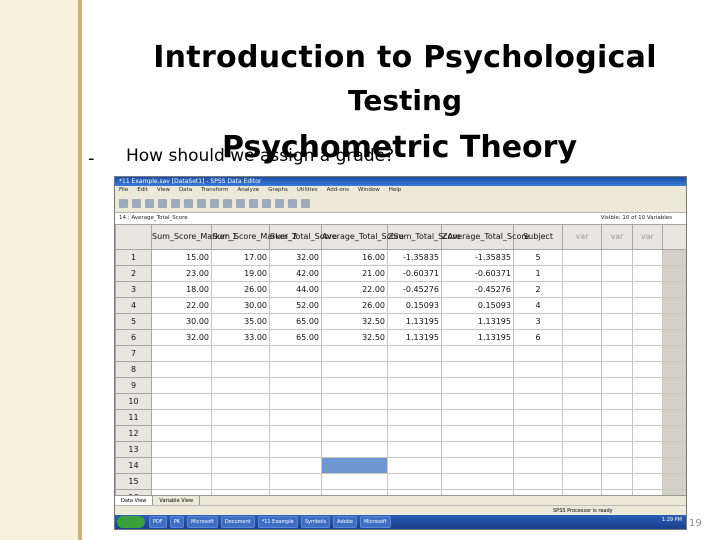 Image resolution: width=720 pixels, height=540 pixels. I want to click on column-header: Sum_Total_Score, so click(303, 237).